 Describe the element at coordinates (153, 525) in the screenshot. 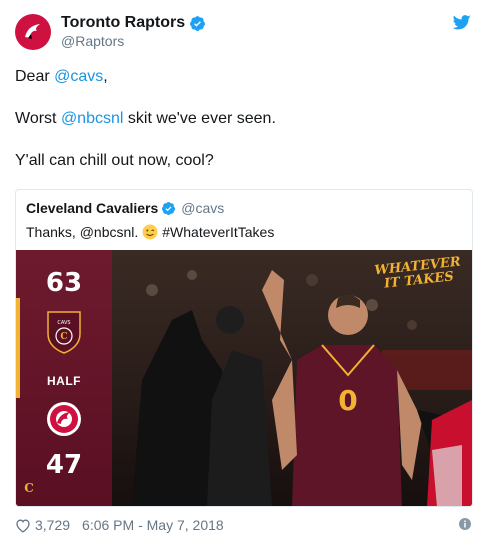

I see `tweet-timestamp: 6:06 PM - May 7, 2018` at that location.